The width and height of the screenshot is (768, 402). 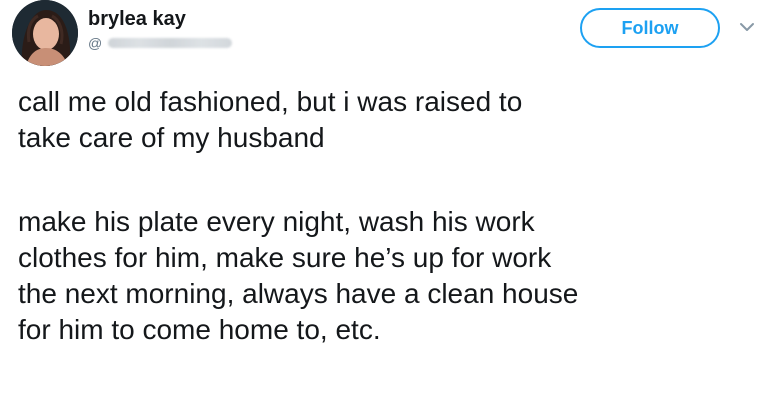 I want to click on display-name: brylea kay, so click(x=137, y=19).